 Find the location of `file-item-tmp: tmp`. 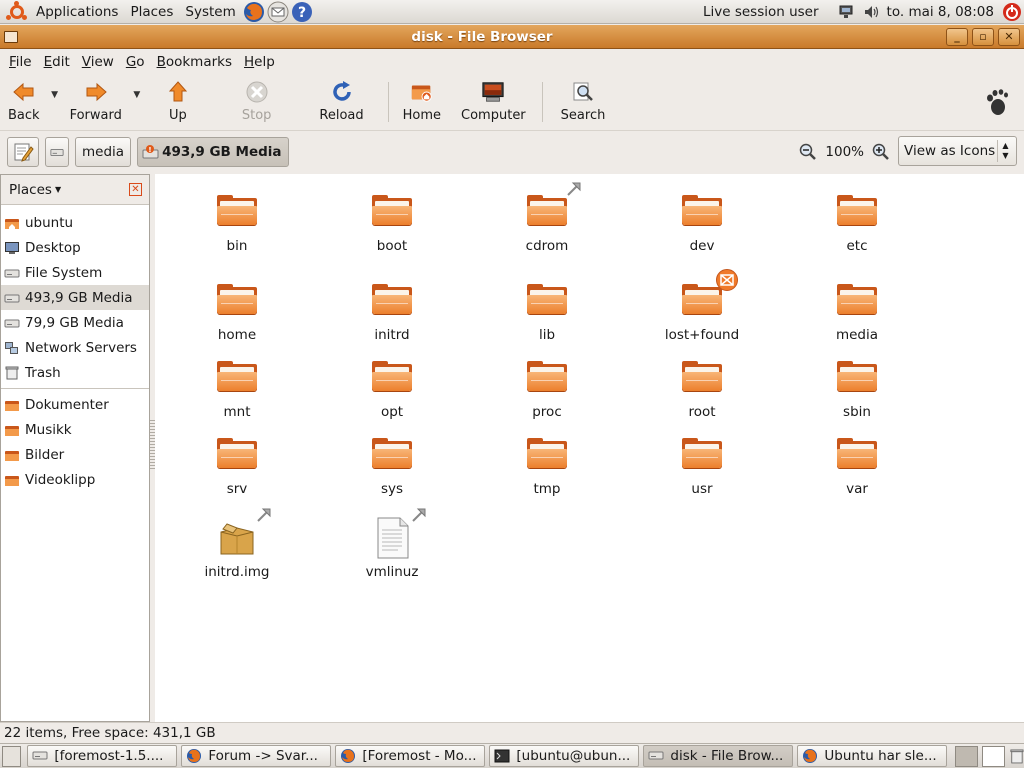

file-item-tmp: tmp is located at coordinates (547, 464).